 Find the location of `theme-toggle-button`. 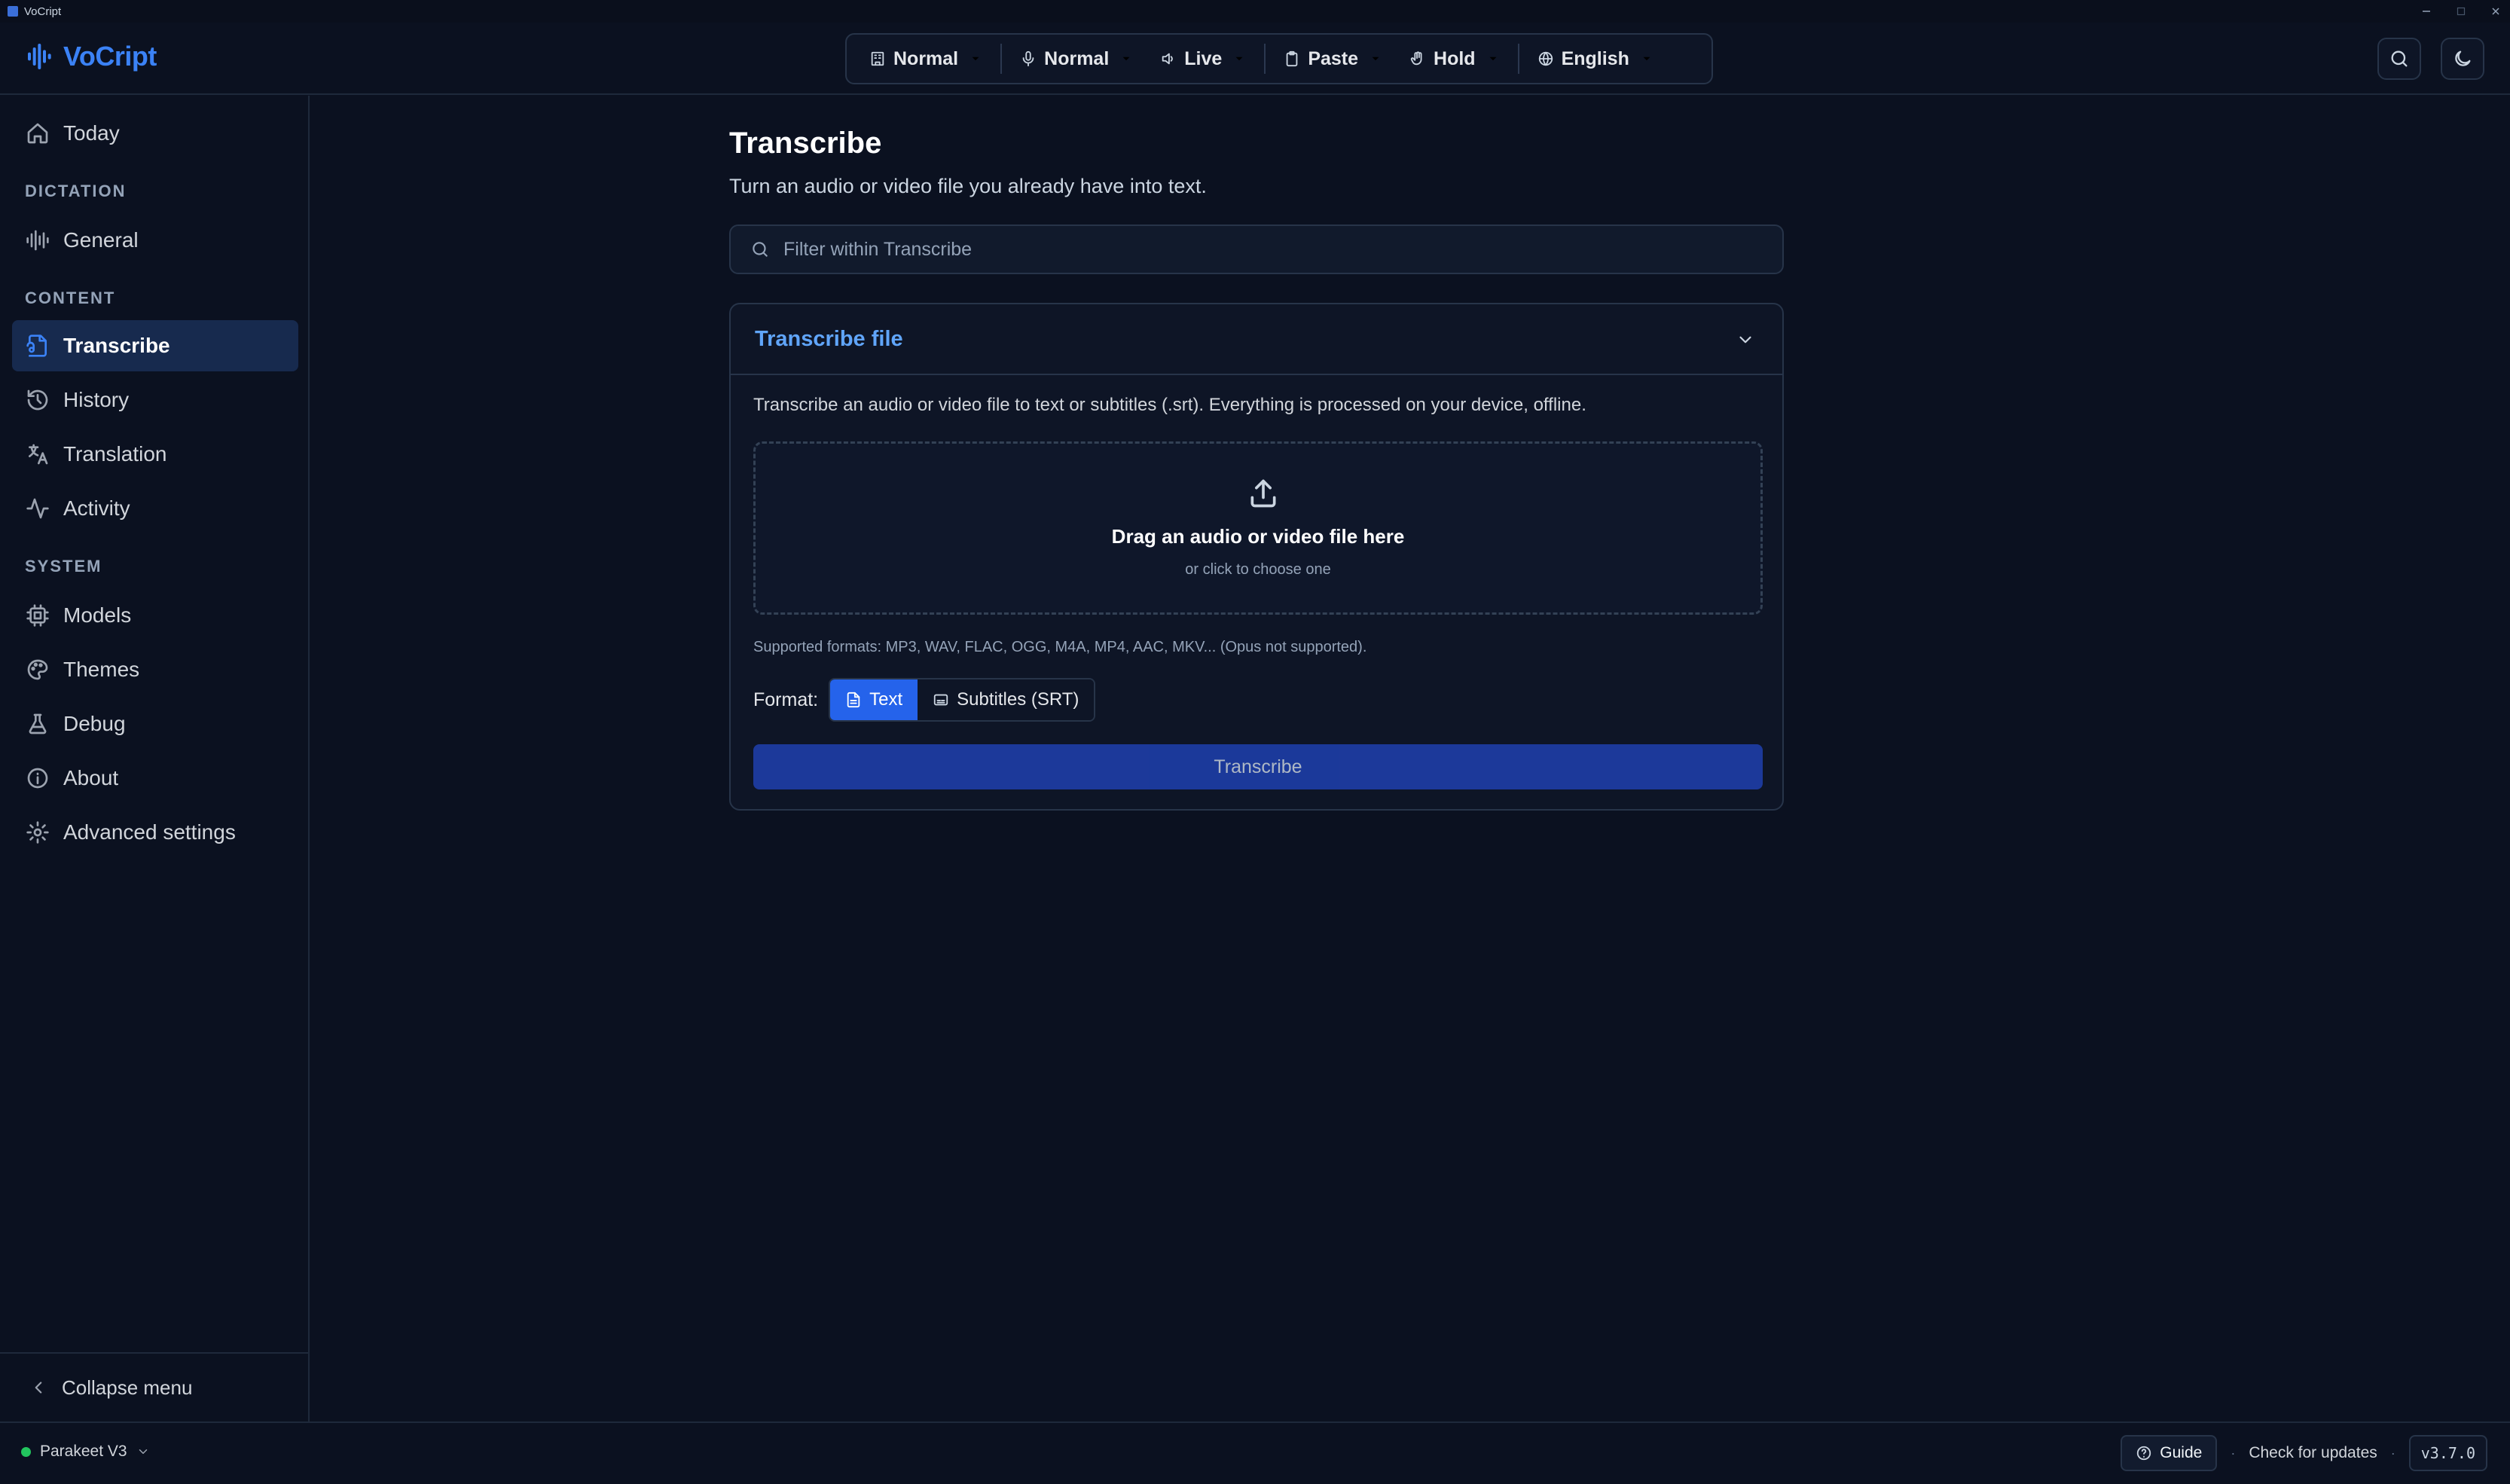

theme-toggle-button is located at coordinates (2463, 59).